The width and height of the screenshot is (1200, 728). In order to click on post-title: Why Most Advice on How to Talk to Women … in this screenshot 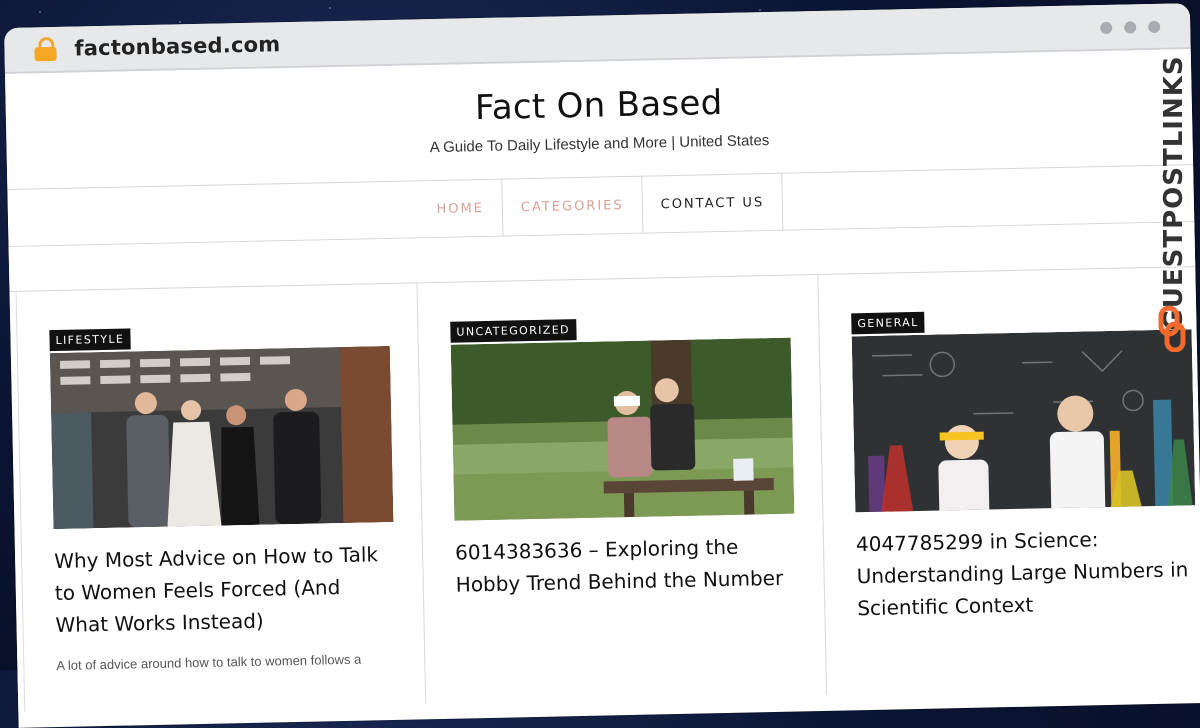, I will do `click(225, 589)`.